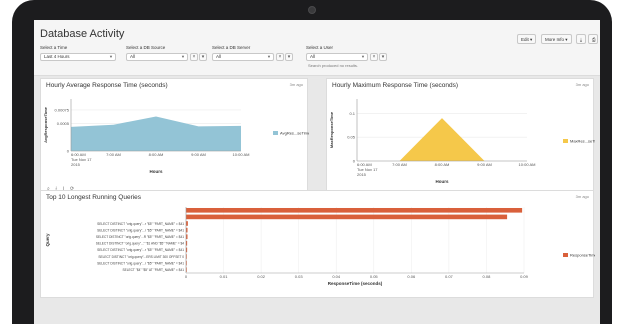 The image size is (625, 324). Describe the element at coordinates (449, 276) in the screenshot. I see `x-tick-label: 0.07` at that location.